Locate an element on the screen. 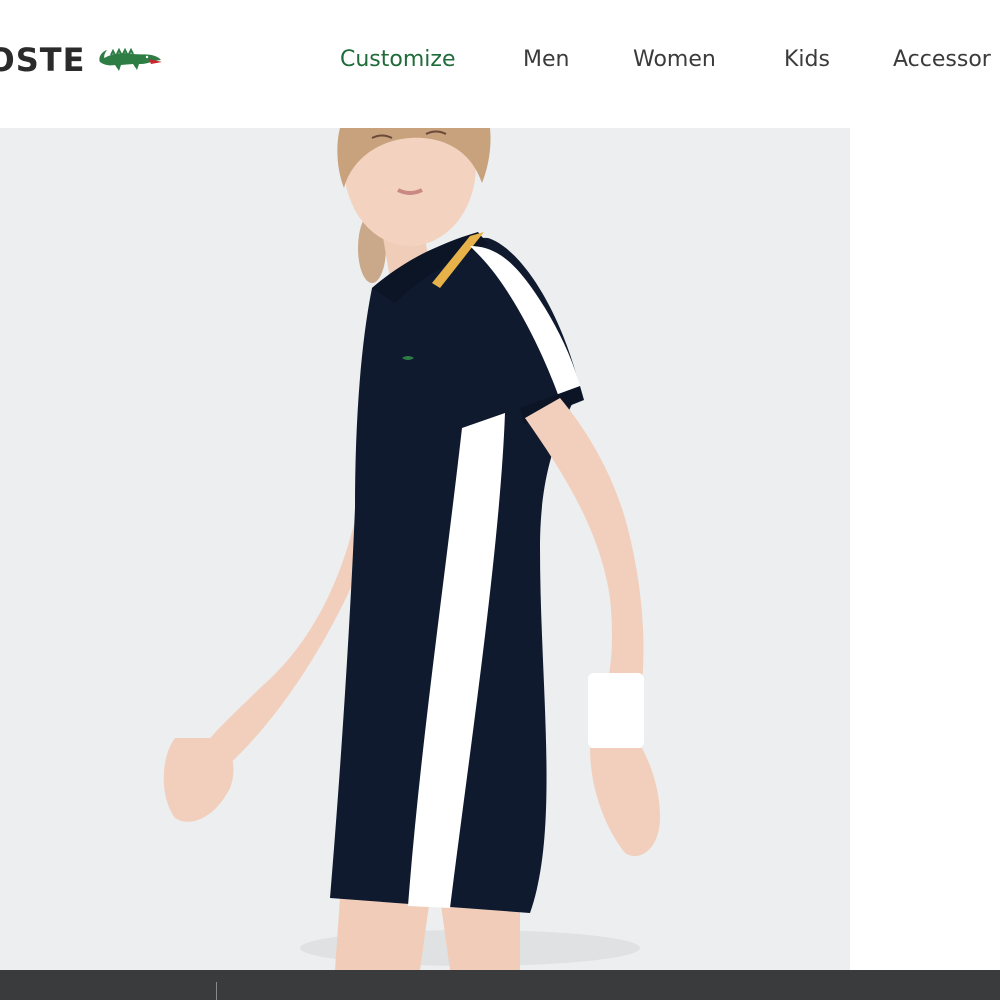 The image size is (1000, 1000). brand-name: COSTE is located at coordinates (43, 60).